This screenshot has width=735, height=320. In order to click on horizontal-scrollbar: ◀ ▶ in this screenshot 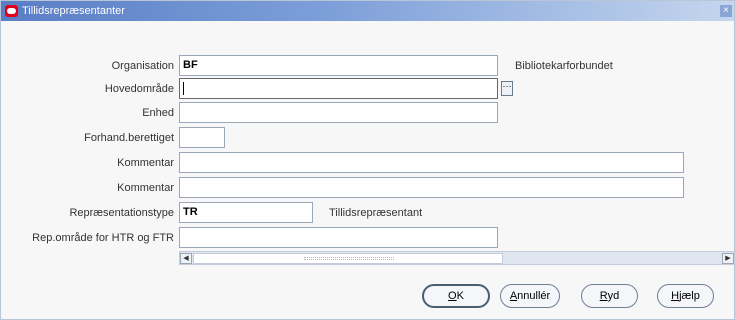, I will do `click(457, 258)`.